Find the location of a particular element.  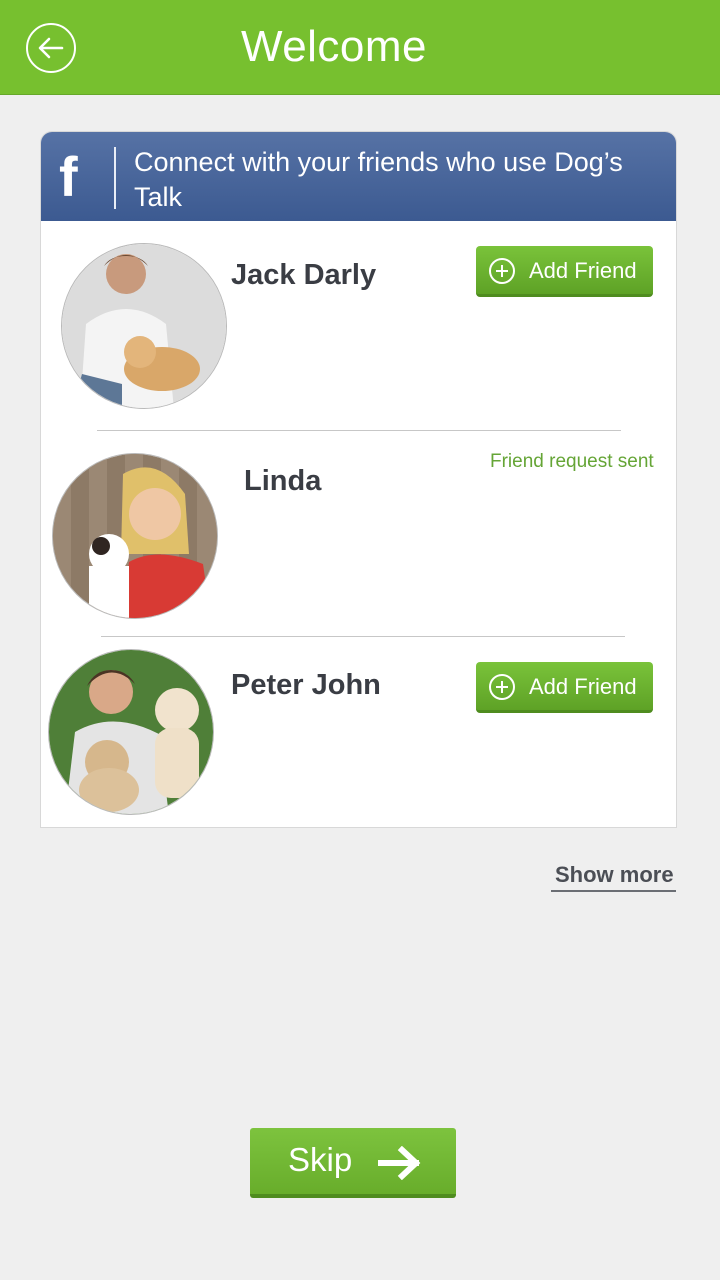

avatar-peter-john is located at coordinates (131, 732).